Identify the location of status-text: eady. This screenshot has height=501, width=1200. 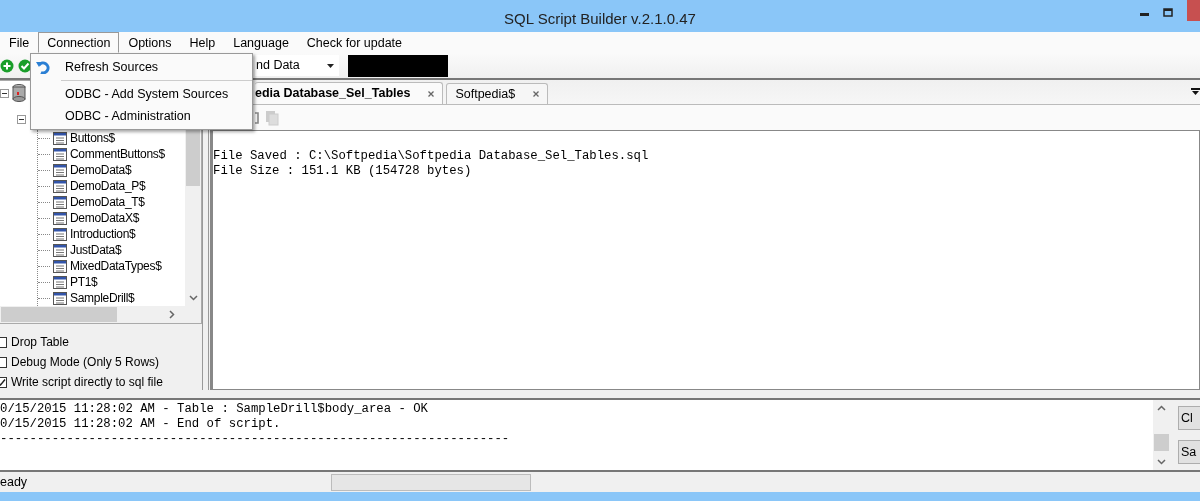
(14, 482).